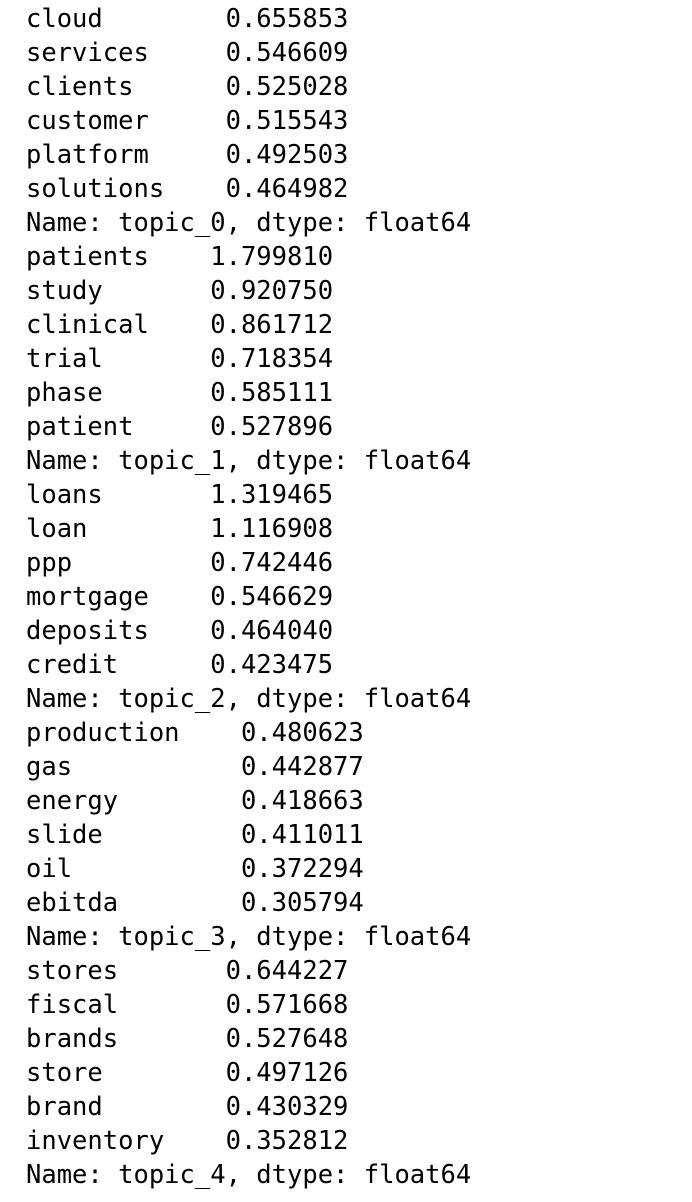  I want to click on series-row: clinical 0.861712, so click(359, 325).